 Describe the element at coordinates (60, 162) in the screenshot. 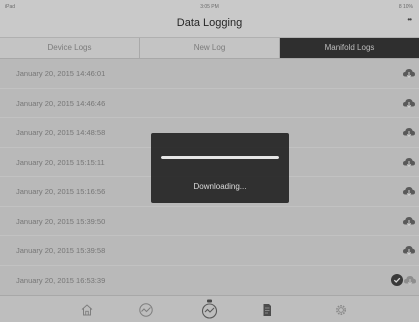

I see `log-date: January 20, 2015 15:15:11` at that location.